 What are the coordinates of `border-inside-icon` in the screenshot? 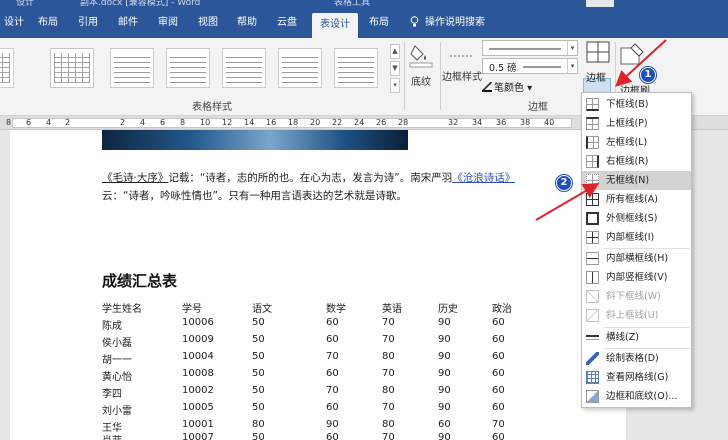 It's located at (592, 237).